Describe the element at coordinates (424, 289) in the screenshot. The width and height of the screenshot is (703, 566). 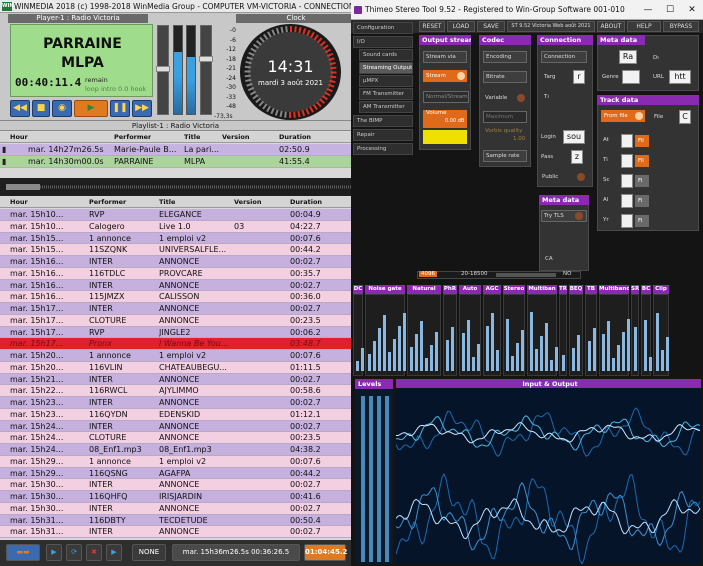
I see `module-header: Natural` at that location.